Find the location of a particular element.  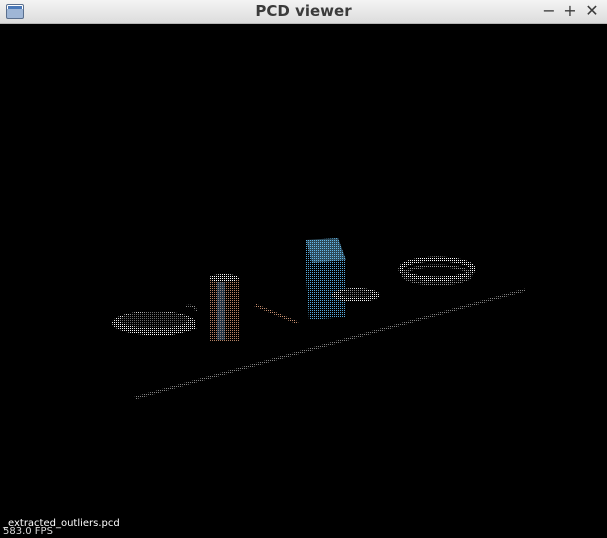

fps-counter: 583.0 FPS is located at coordinates (28, 531).